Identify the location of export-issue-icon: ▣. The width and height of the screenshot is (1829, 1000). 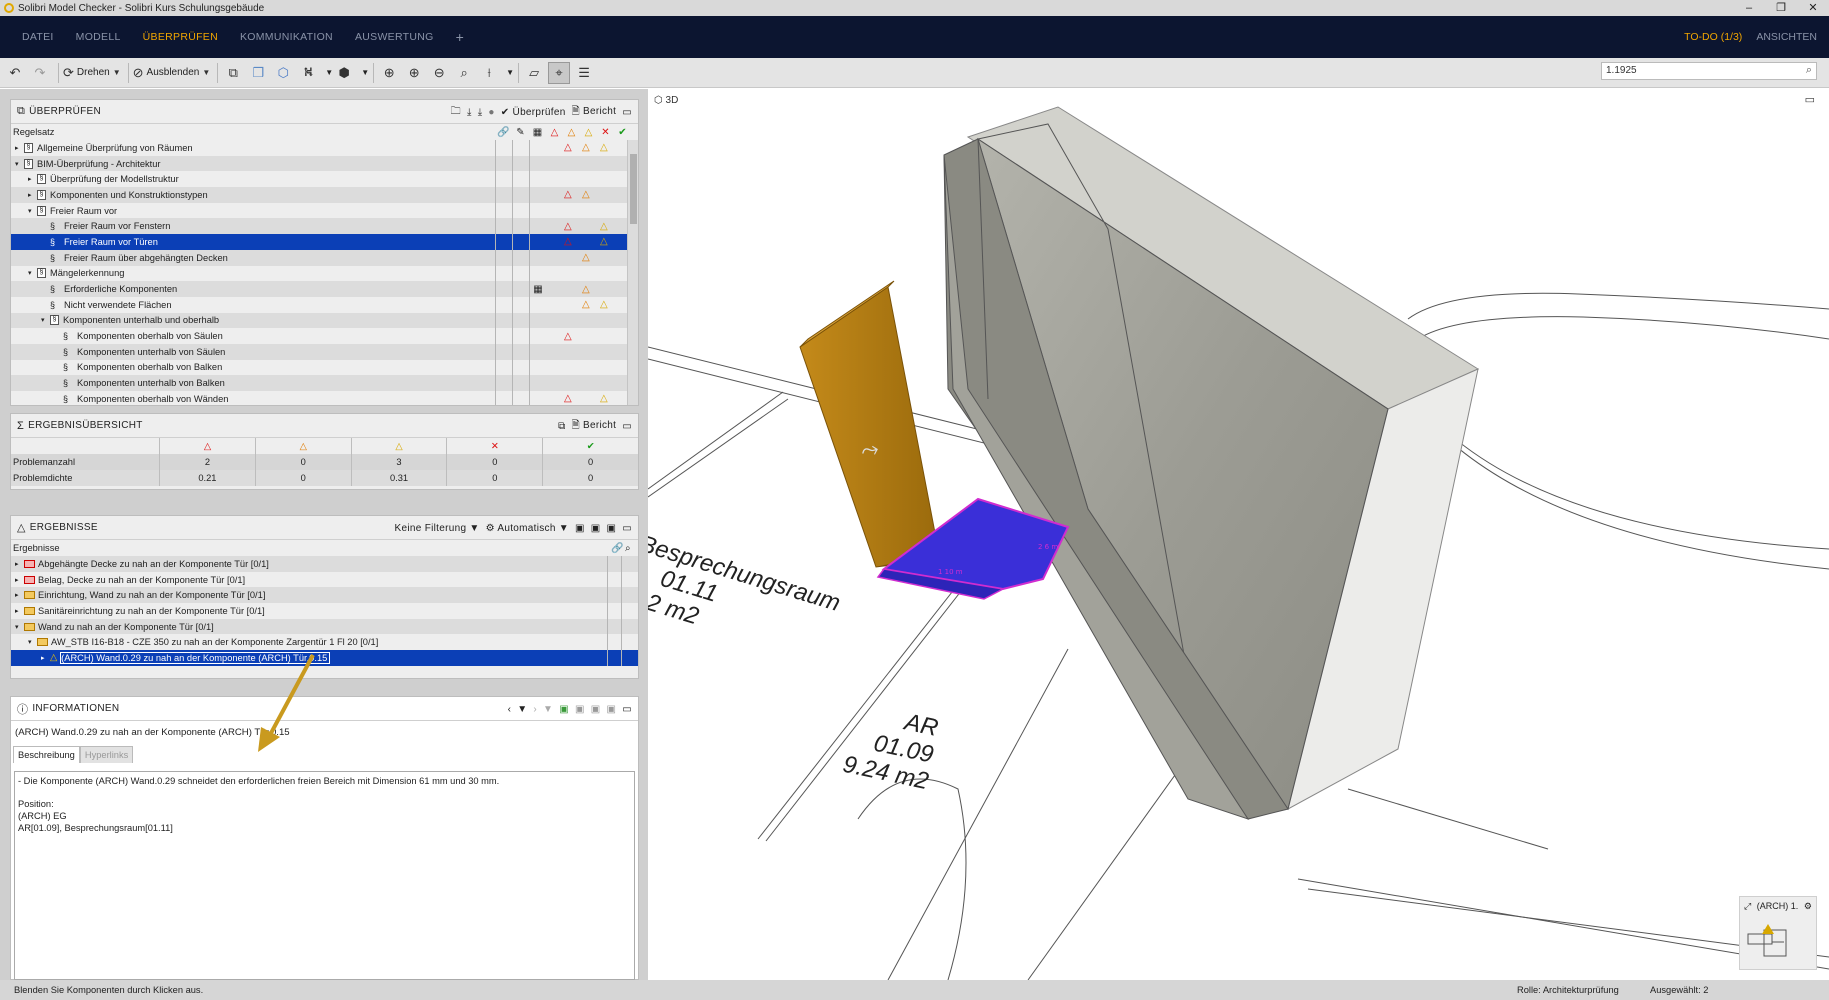
(612, 709).